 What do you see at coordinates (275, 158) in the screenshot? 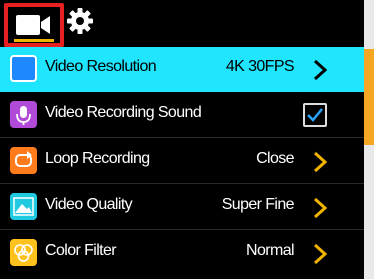
I see `menu-item-value: Close` at bounding box center [275, 158].